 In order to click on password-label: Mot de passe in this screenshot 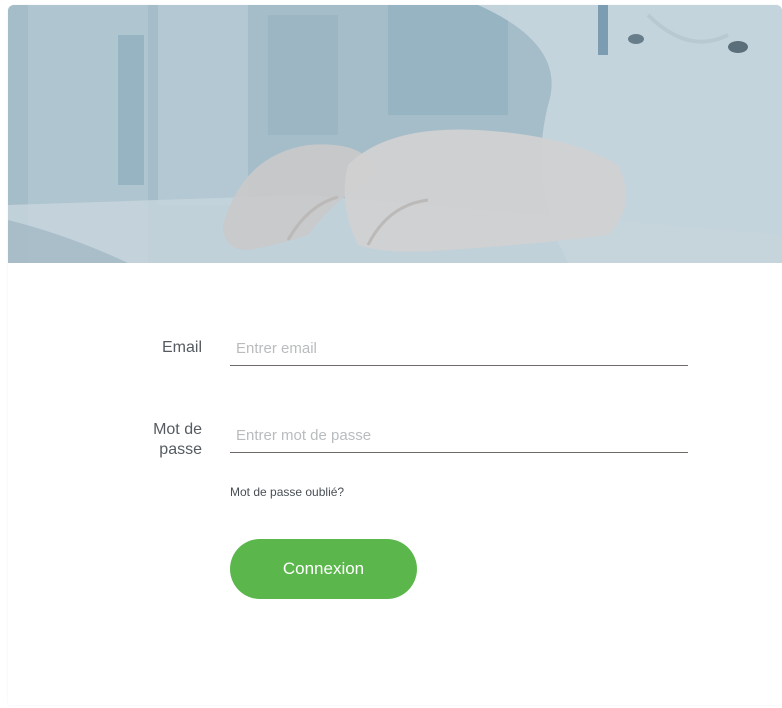, I will do `click(162, 440)`.